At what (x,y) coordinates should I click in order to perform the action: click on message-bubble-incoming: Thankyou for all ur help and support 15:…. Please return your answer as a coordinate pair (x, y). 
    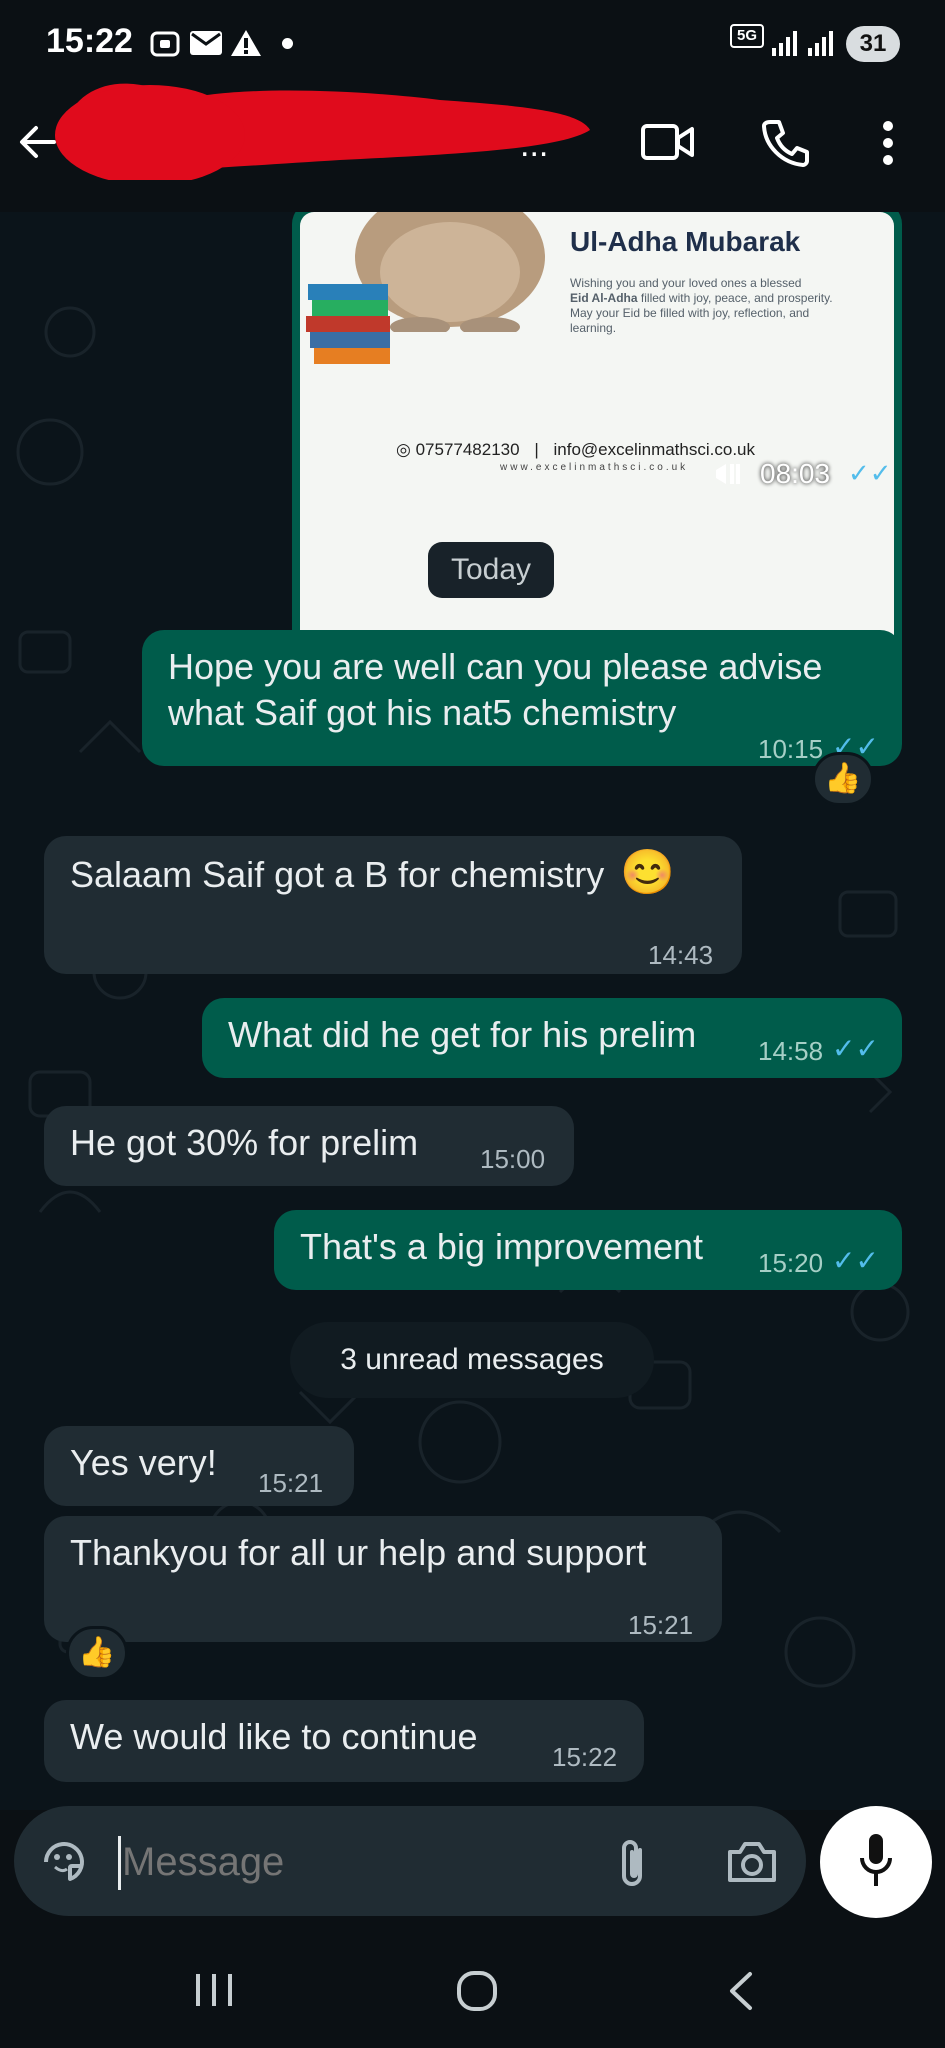
    Looking at the image, I should click on (383, 1579).